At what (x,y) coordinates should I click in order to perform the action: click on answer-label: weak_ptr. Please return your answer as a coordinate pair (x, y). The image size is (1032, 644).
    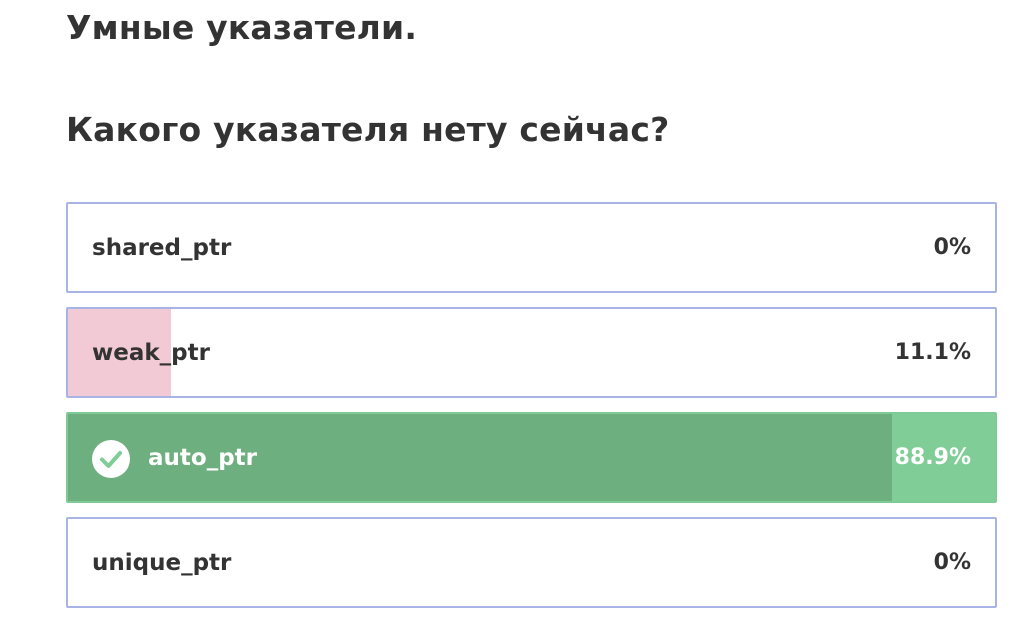
    Looking at the image, I should click on (151, 352).